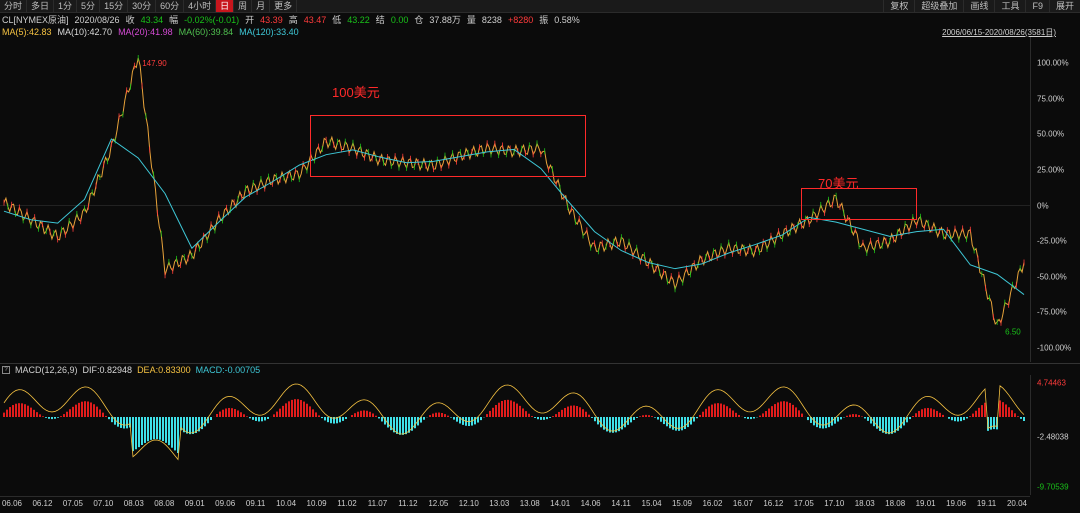 The width and height of the screenshot is (1080, 513). I want to click on change-label: 幅, so click(174, 20).